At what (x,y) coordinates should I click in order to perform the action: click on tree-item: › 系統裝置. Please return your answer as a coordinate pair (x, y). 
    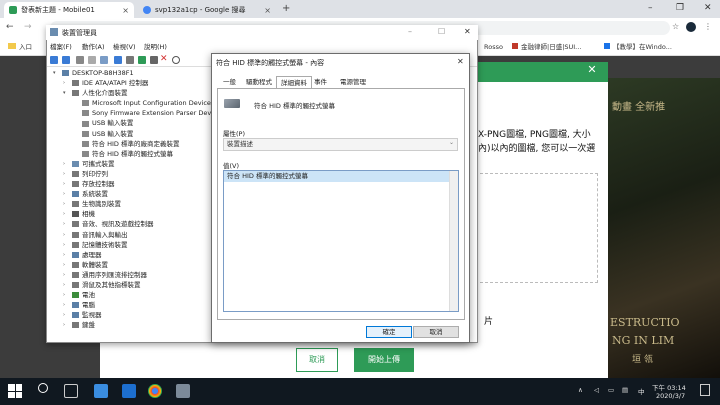
    Looking at the image, I should click on (130, 194).